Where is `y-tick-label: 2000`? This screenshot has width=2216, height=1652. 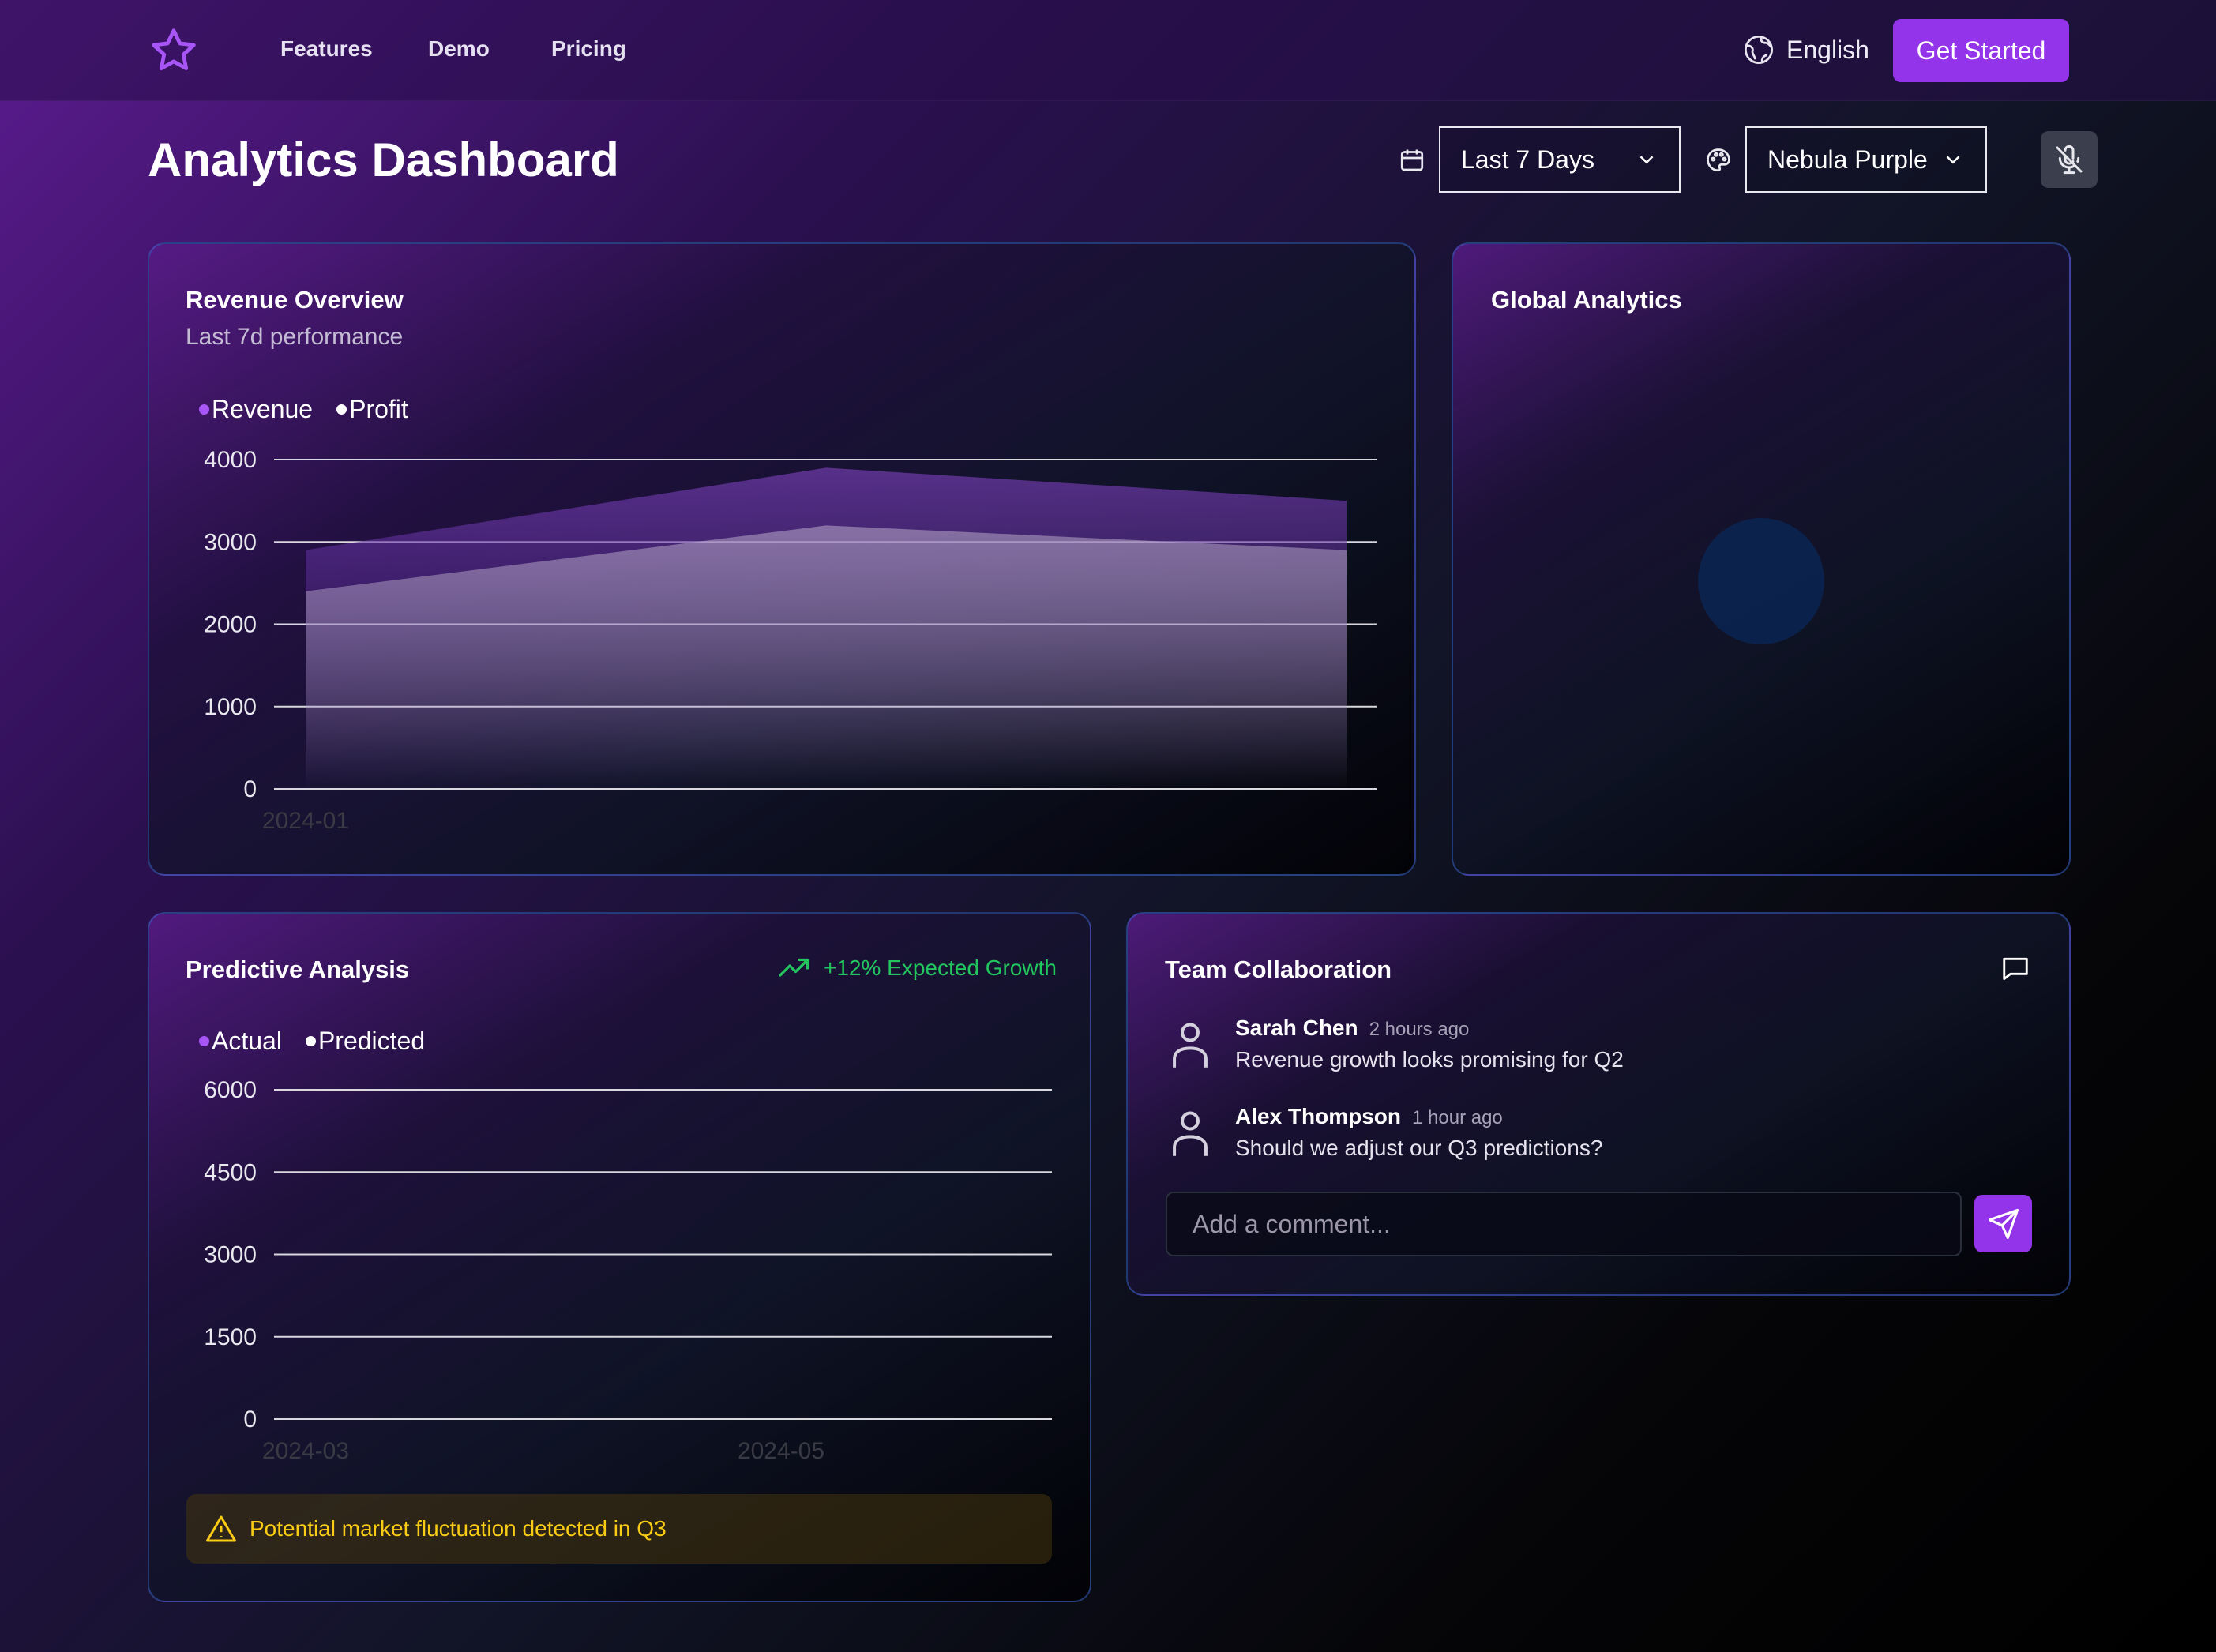 y-tick-label: 2000 is located at coordinates (230, 625).